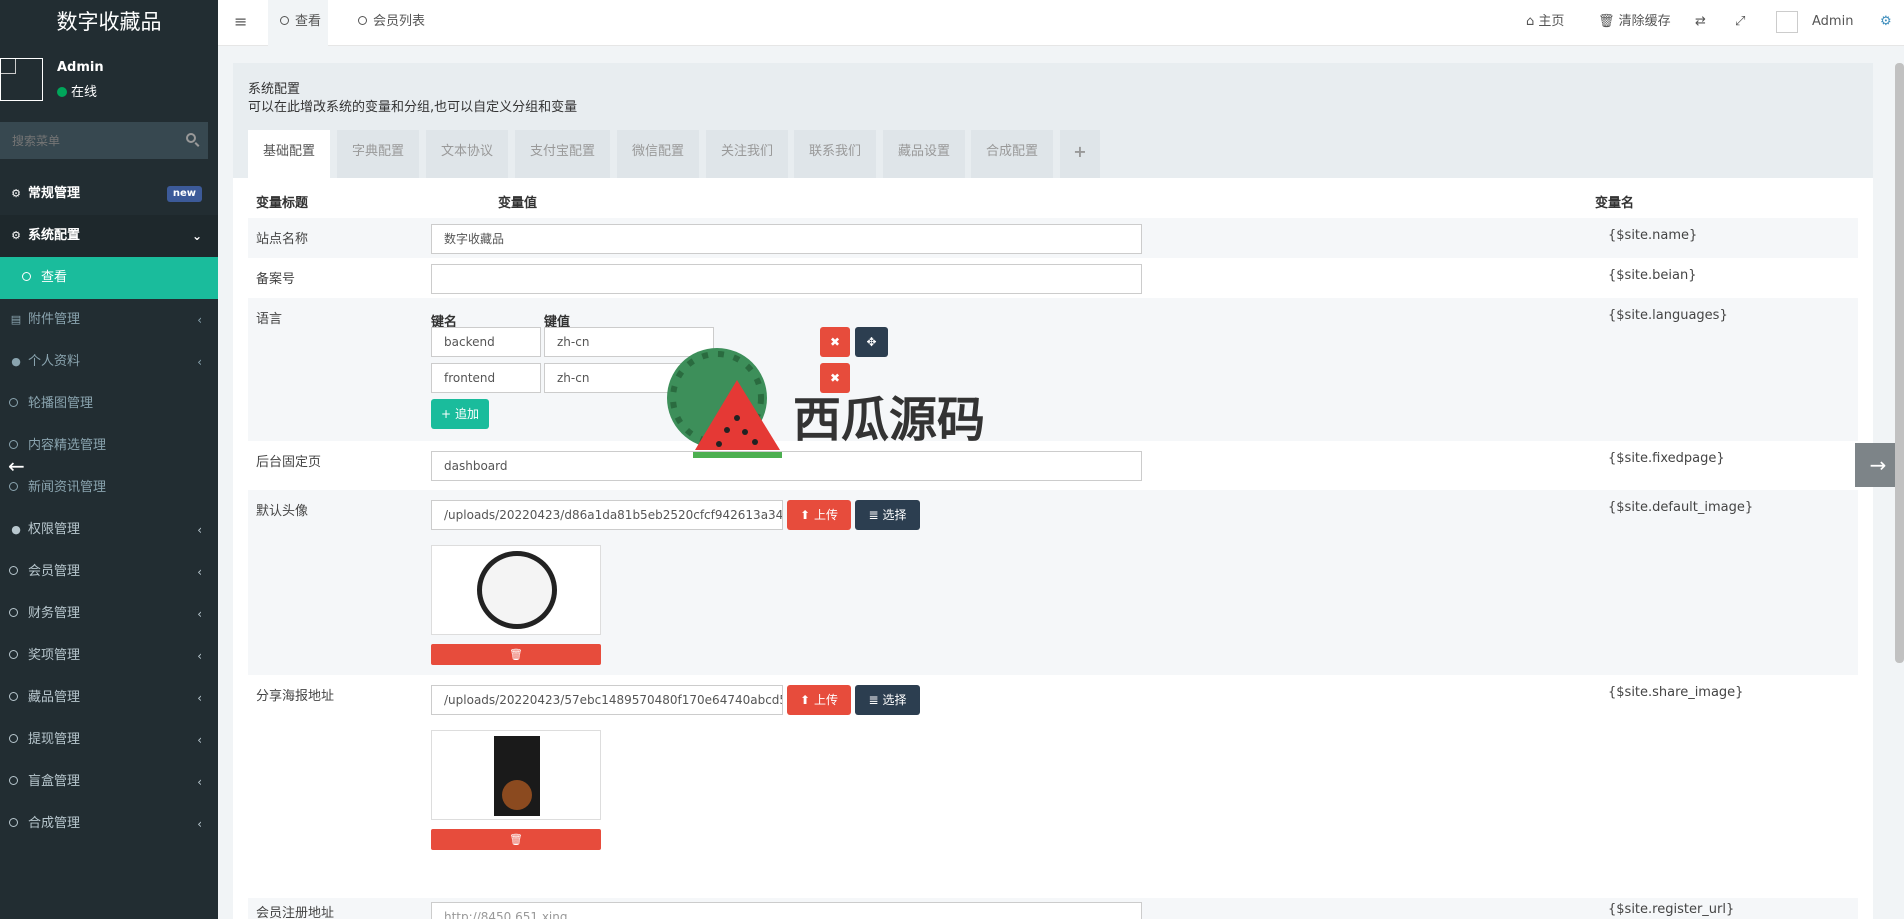 The height and width of the screenshot is (919, 1904). Describe the element at coordinates (109, 404) in the screenshot. I see `sidebar-item-banner: 轮播图管理` at that location.